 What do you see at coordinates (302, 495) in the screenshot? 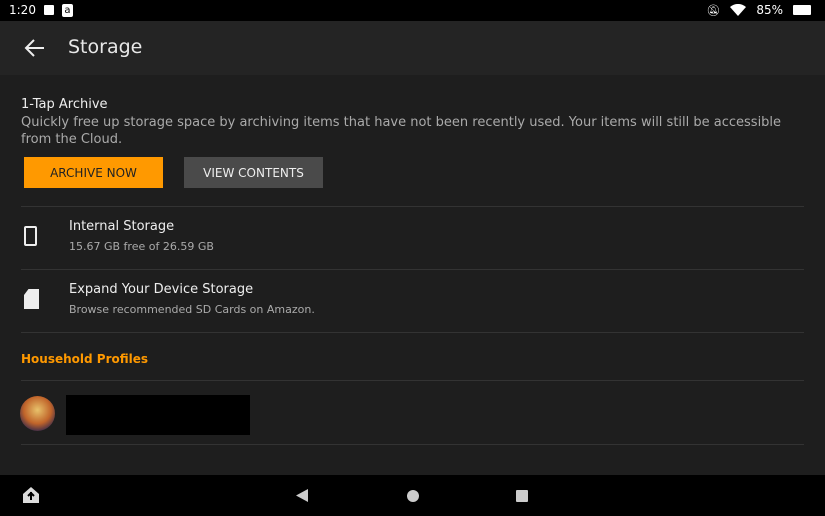
I see `back-triangle-icon` at bounding box center [302, 495].